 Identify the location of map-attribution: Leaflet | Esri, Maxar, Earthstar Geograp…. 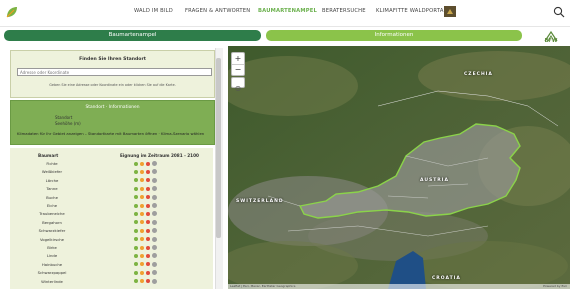
(399, 286).